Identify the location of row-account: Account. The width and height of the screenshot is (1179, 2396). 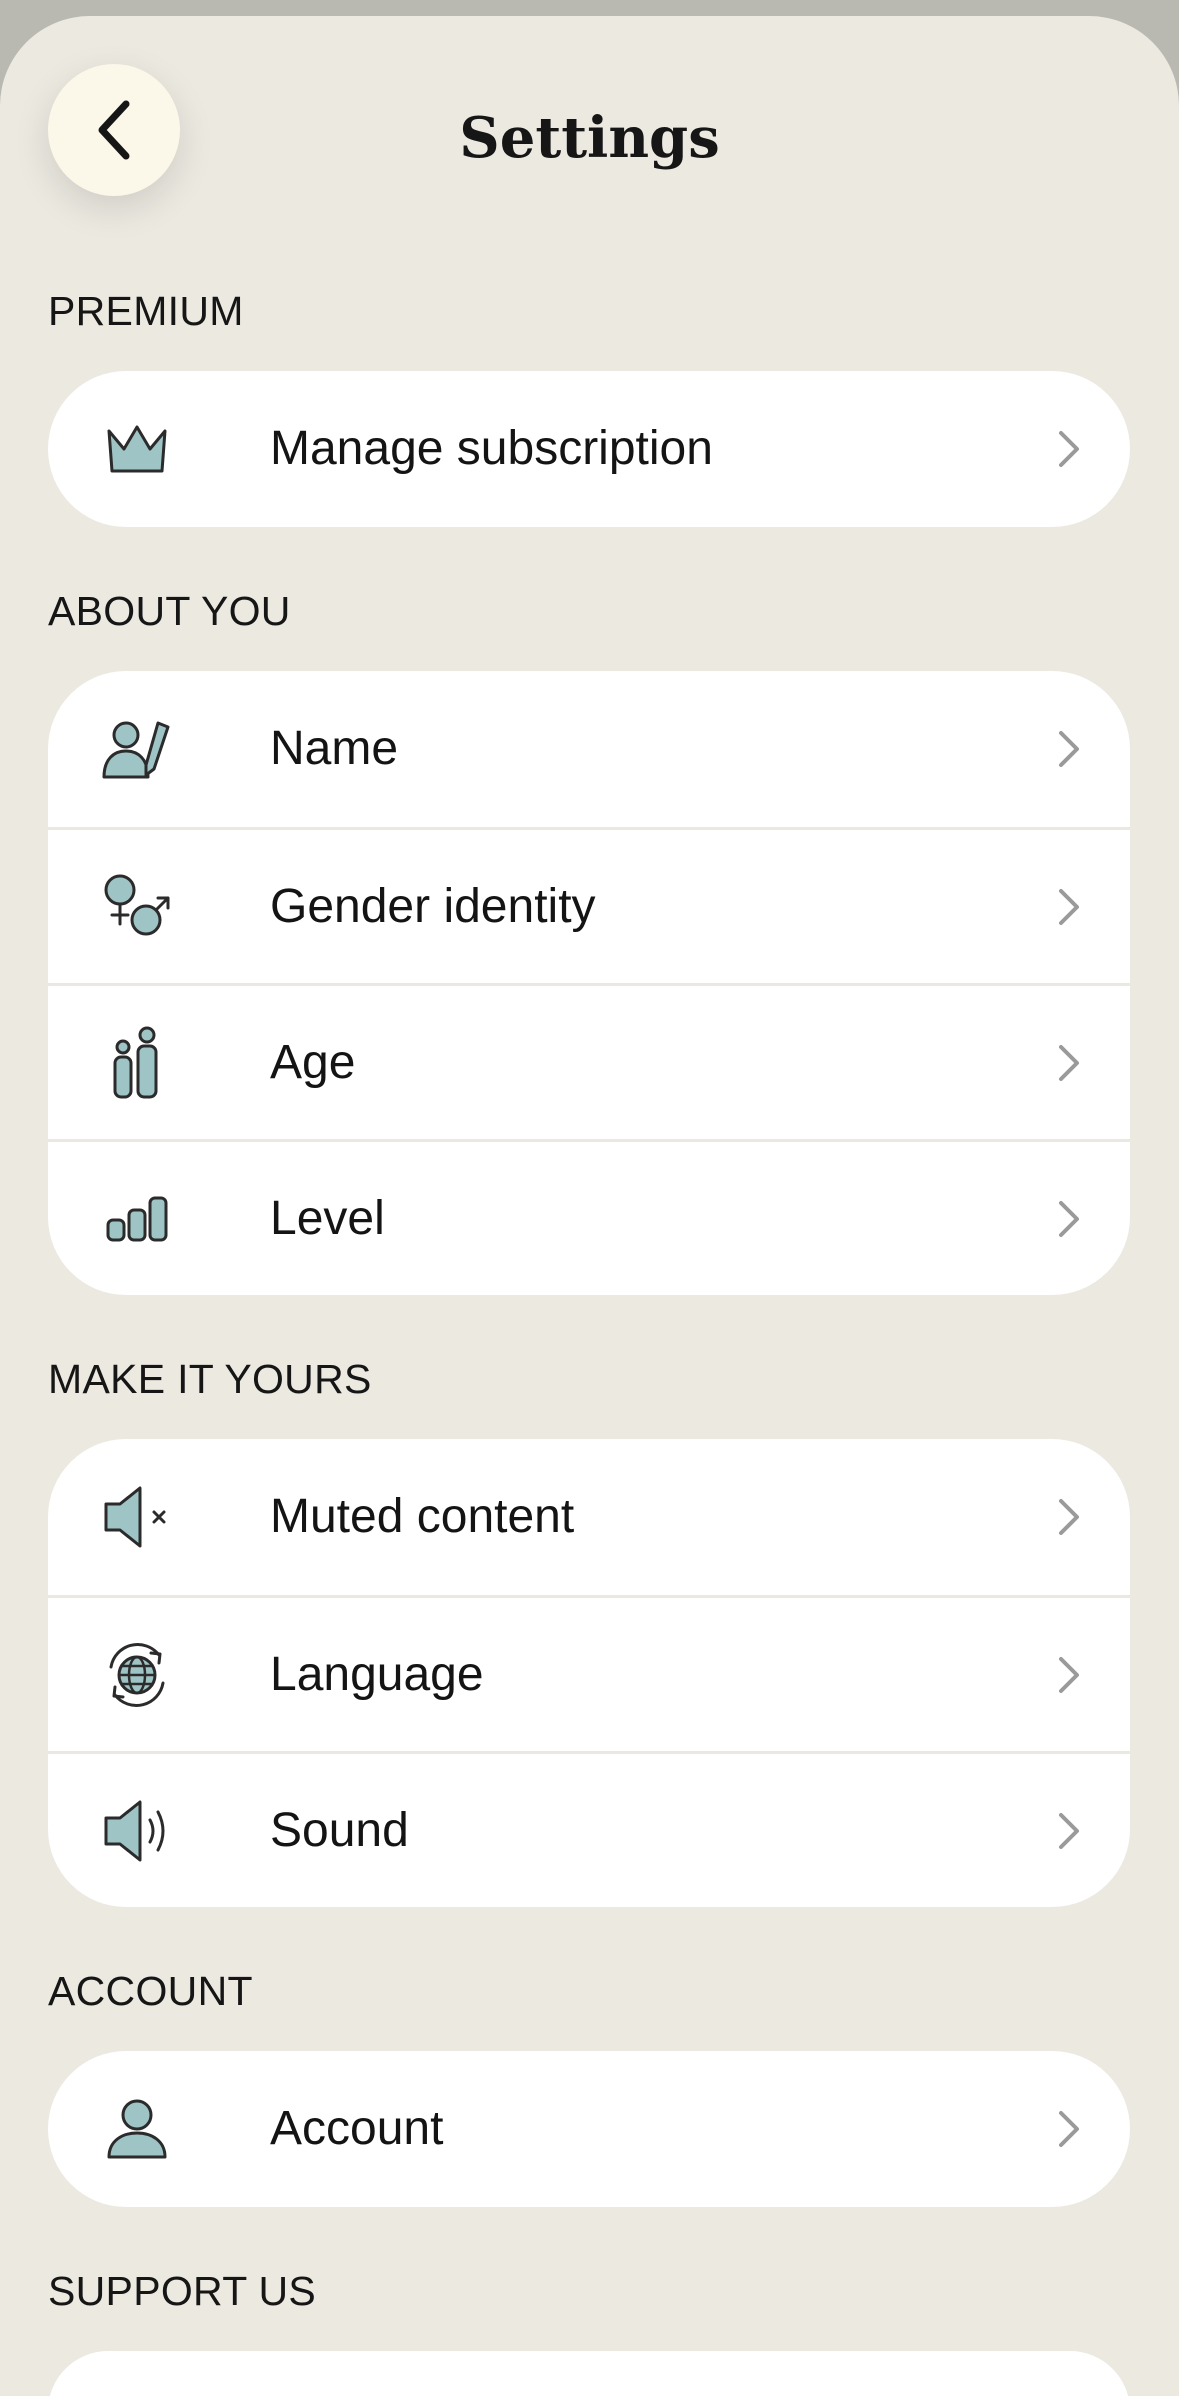
(589, 2129).